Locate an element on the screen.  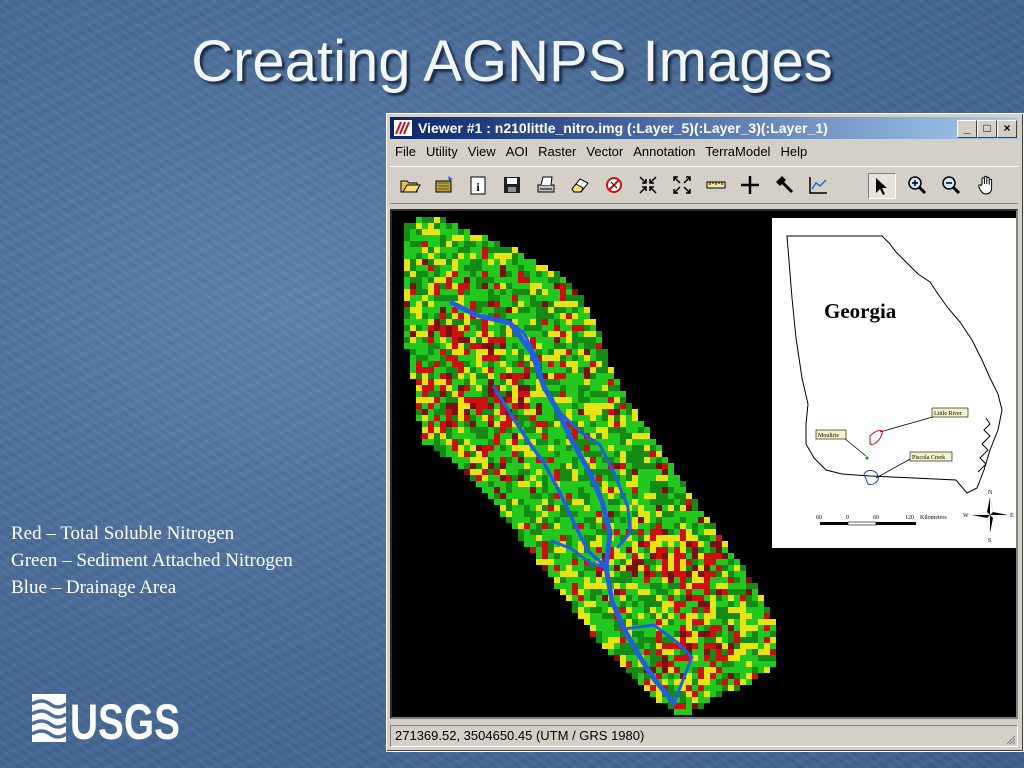
menu-help: Help is located at coordinates (793, 152).